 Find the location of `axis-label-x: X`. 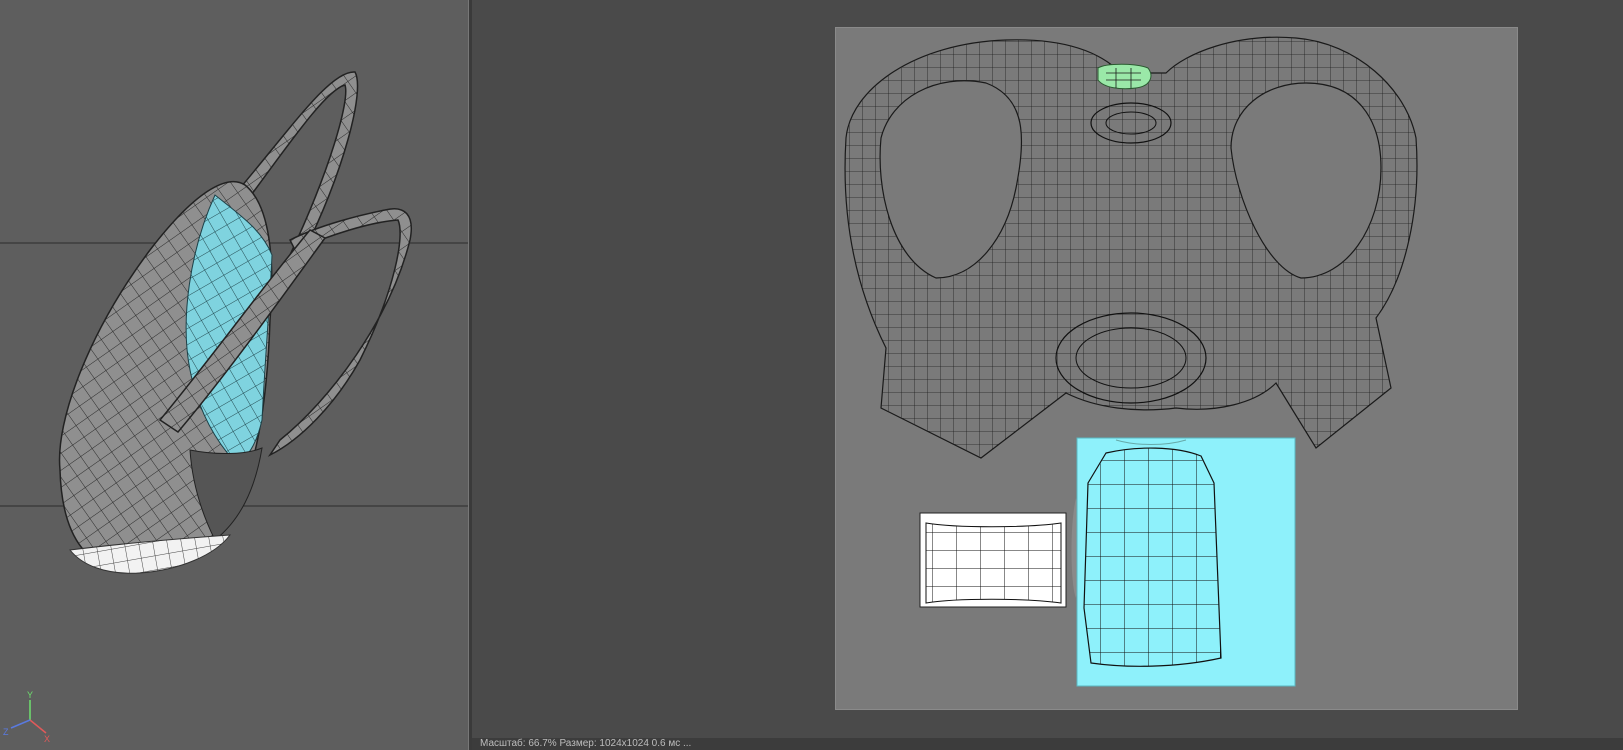

axis-label-x: X is located at coordinates (47, 739).